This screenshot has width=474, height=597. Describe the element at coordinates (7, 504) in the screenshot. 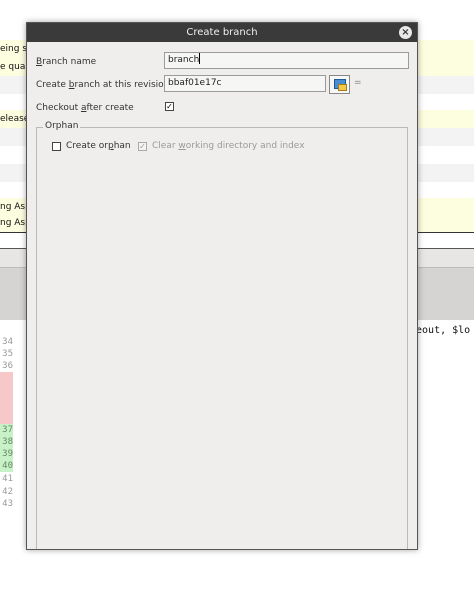

I see `line-number: 43` at that location.